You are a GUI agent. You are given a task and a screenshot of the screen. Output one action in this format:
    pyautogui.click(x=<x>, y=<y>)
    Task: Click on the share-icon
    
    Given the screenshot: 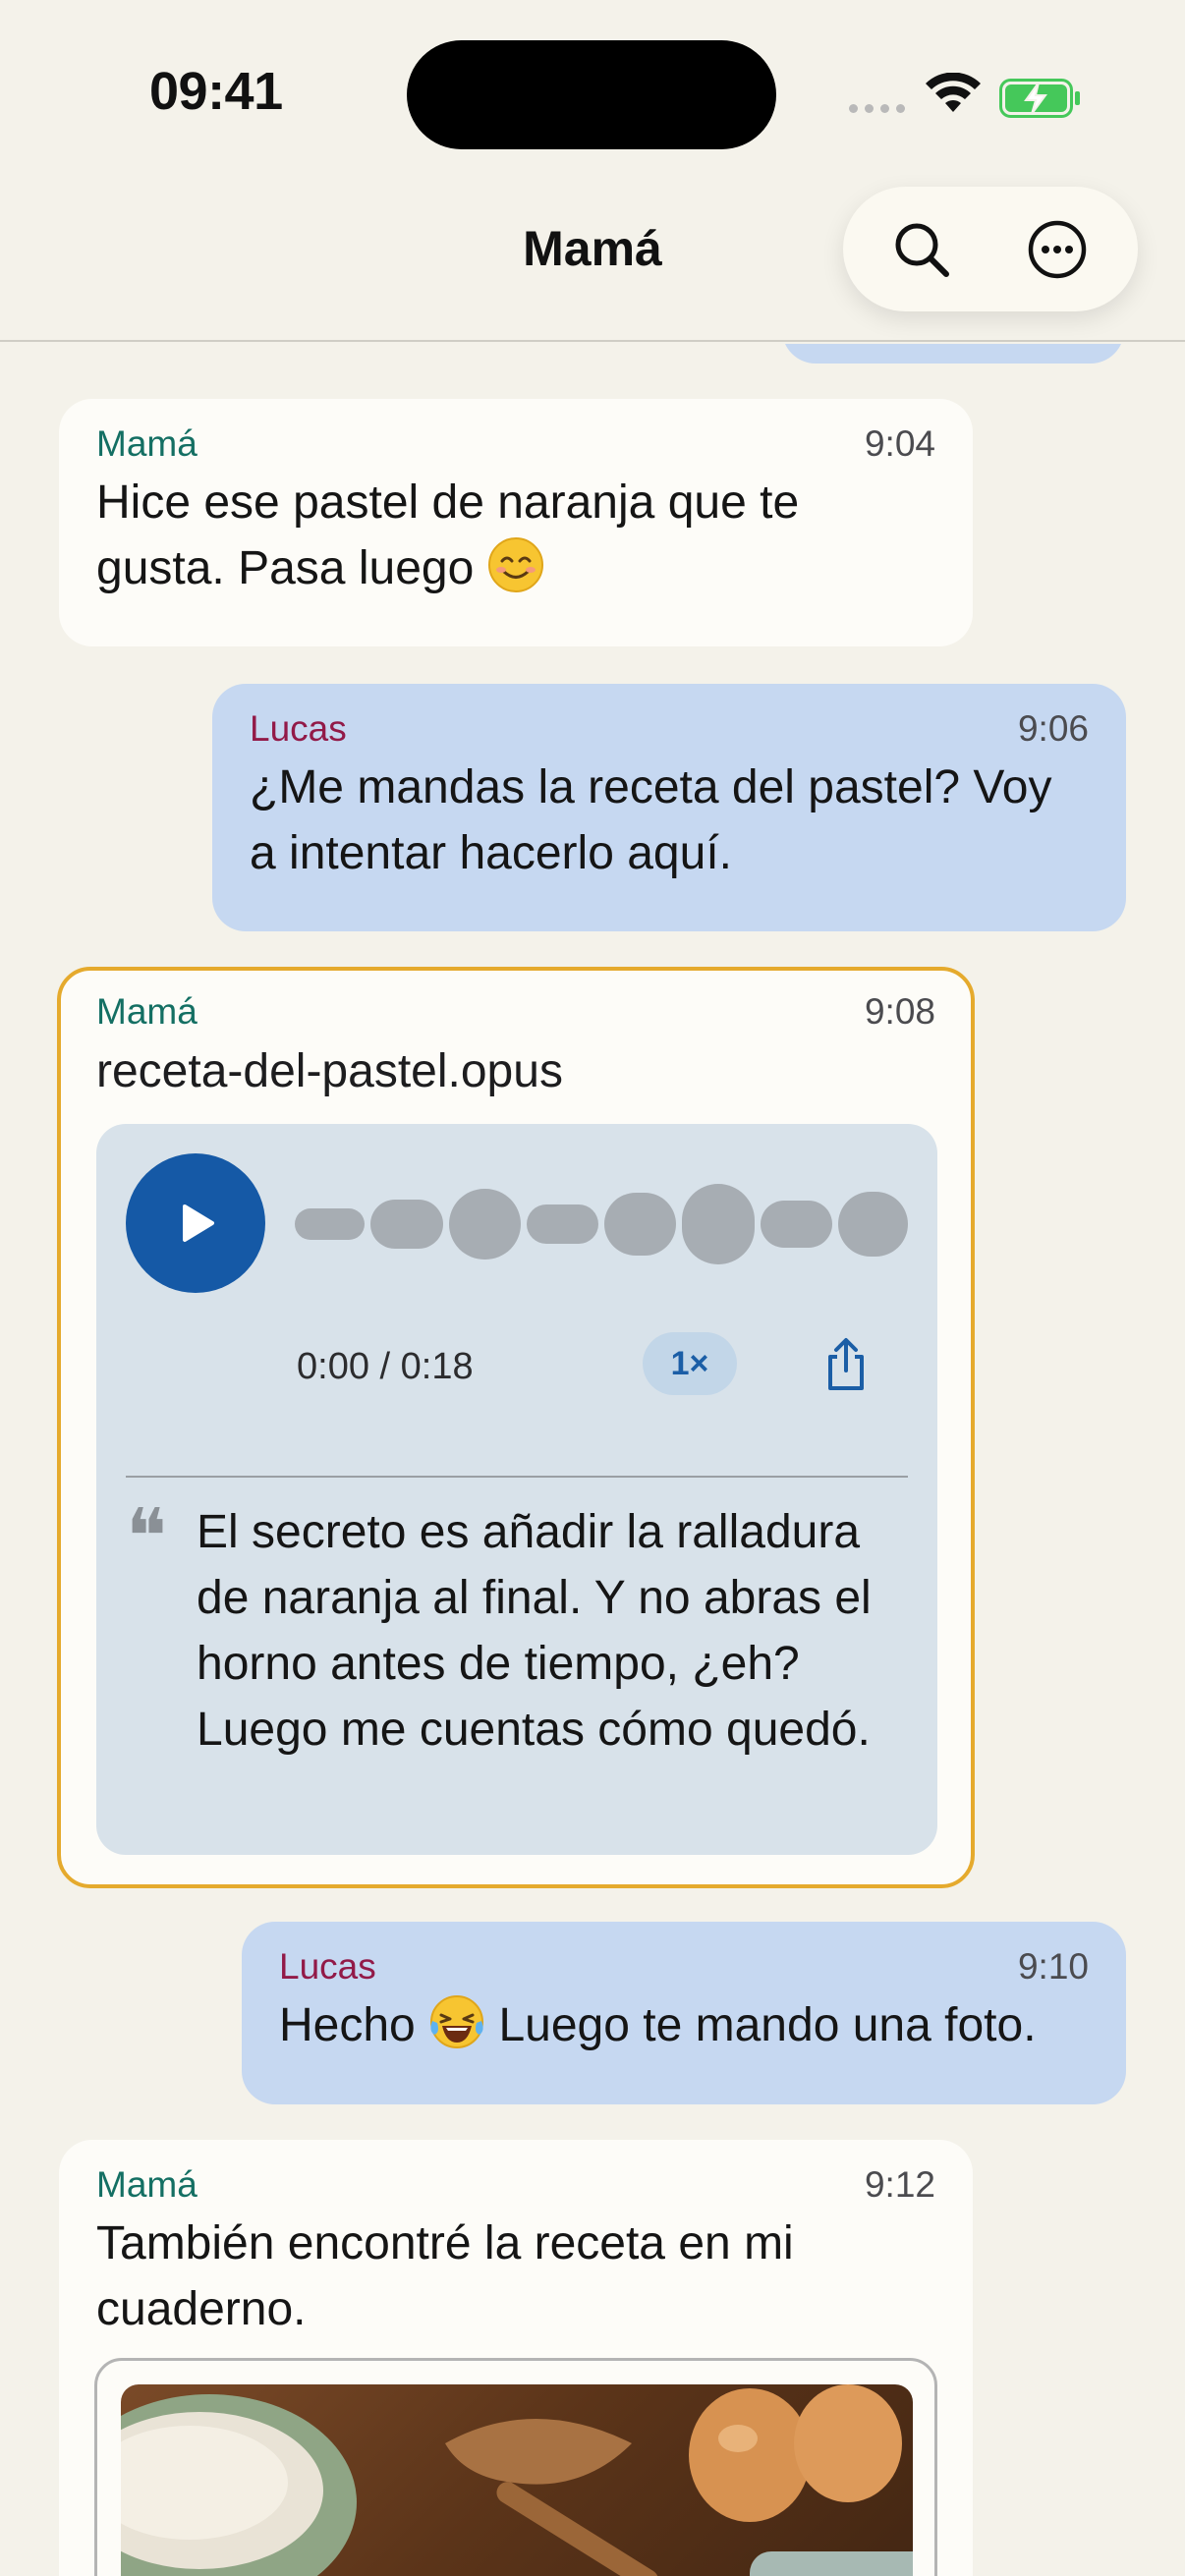 What is the action you would take?
    pyautogui.click(x=846, y=1364)
    